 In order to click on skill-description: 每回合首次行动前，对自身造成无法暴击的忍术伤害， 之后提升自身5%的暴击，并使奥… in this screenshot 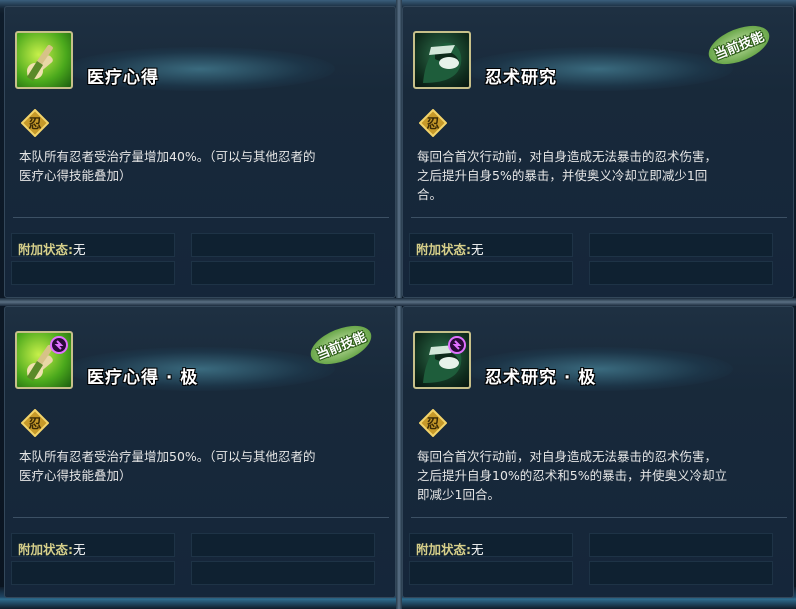, I will do `click(567, 175)`.